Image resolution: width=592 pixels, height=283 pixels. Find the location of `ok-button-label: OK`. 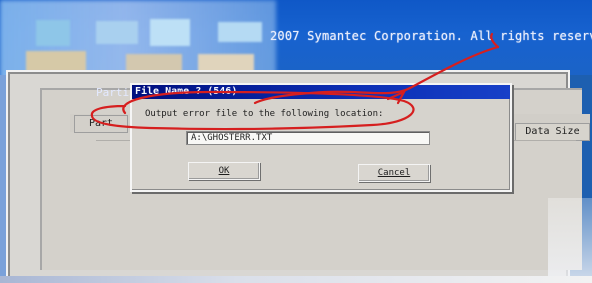

ok-button-label: OK is located at coordinates (224, 171).